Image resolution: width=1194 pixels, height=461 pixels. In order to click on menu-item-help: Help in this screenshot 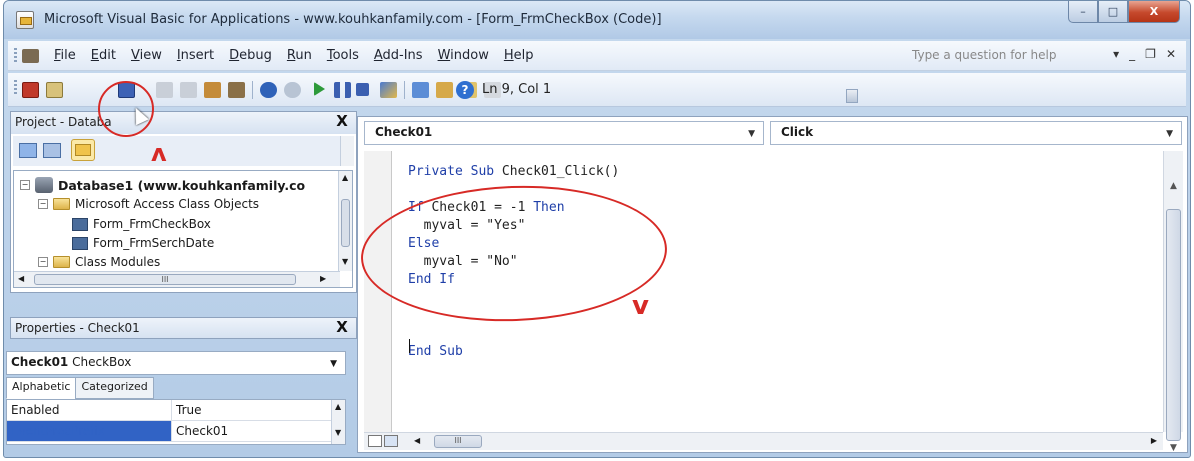, I will do `click(520, 55)`.